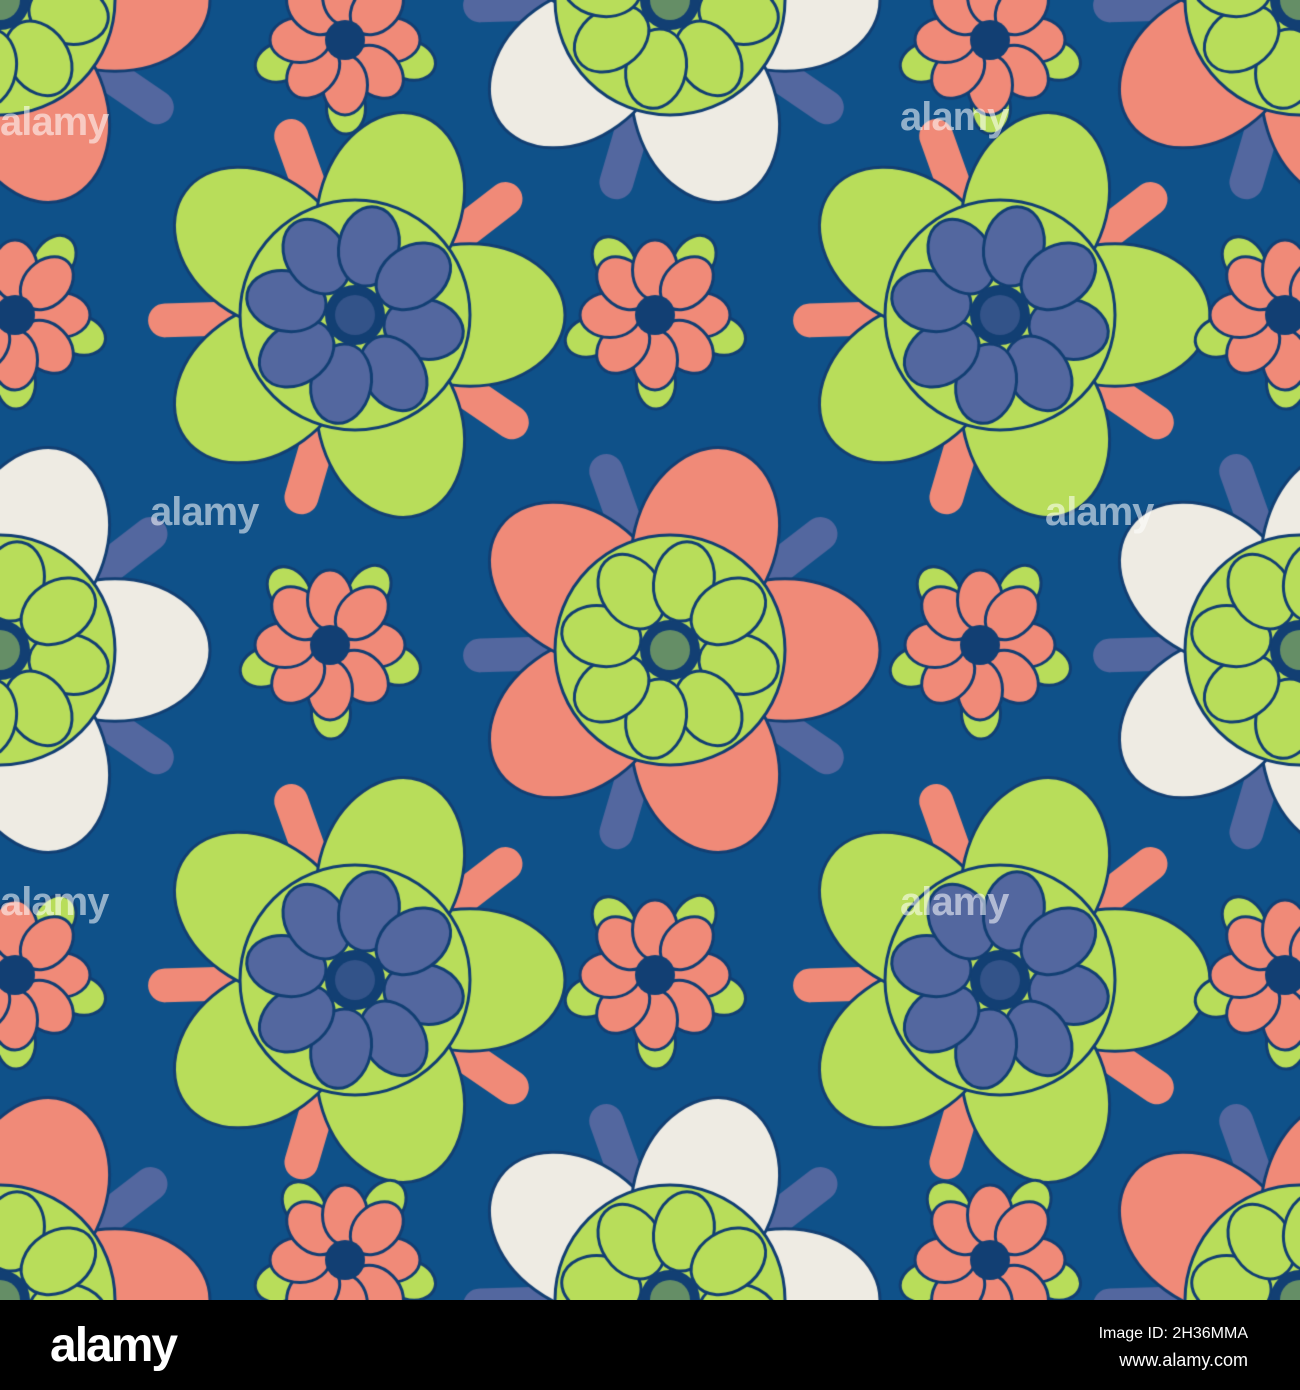  I want to click on site-url: www.alamy.com, so click(1183, 1360).